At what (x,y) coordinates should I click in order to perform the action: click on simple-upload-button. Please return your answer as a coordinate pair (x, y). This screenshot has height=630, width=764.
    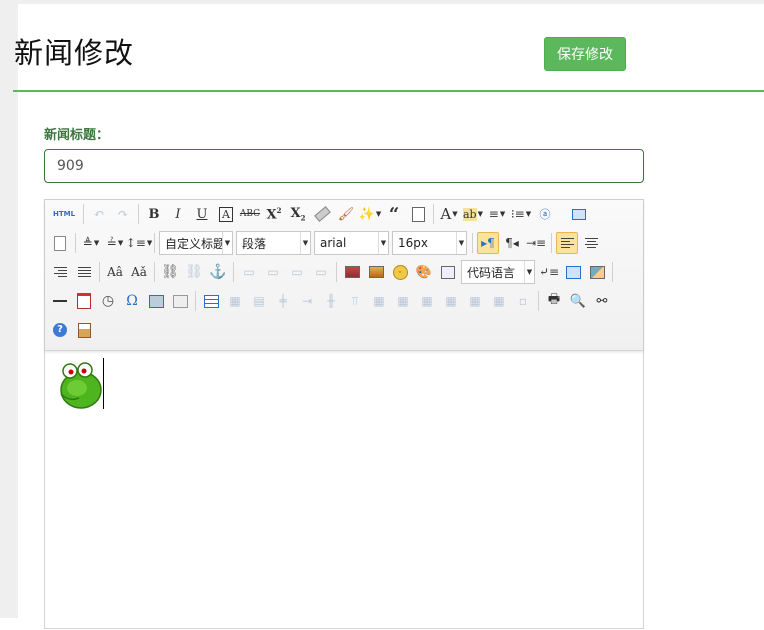
    Looking at the image, I should click on (352, 272).